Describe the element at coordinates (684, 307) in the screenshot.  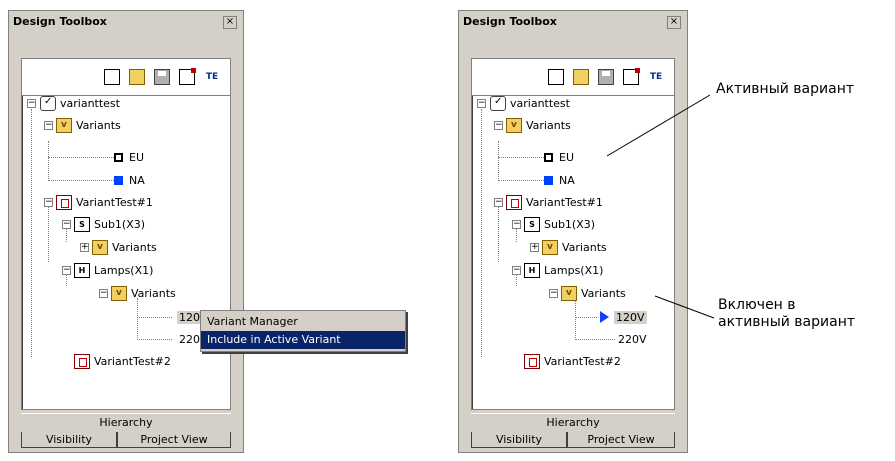
I see `leader-line-included` at that location.